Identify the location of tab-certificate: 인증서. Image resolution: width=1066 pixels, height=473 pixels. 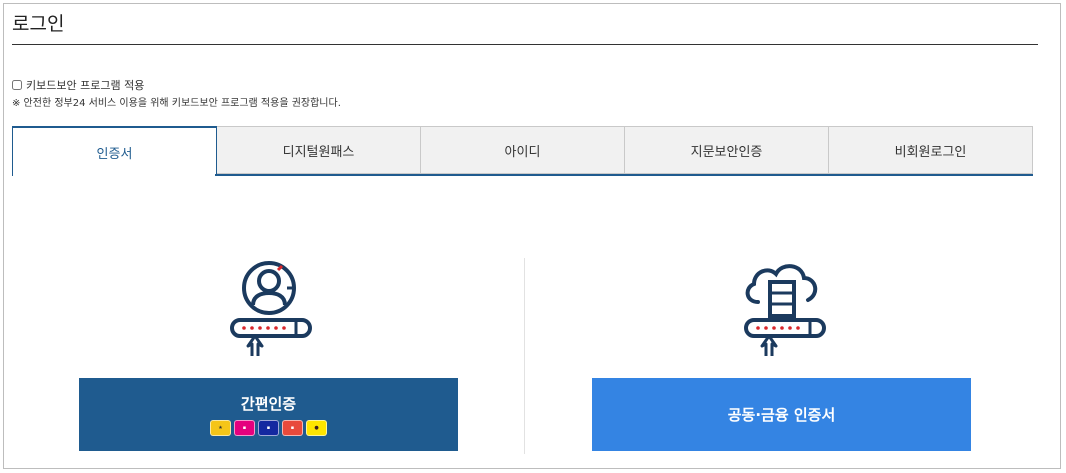
(114, 151).